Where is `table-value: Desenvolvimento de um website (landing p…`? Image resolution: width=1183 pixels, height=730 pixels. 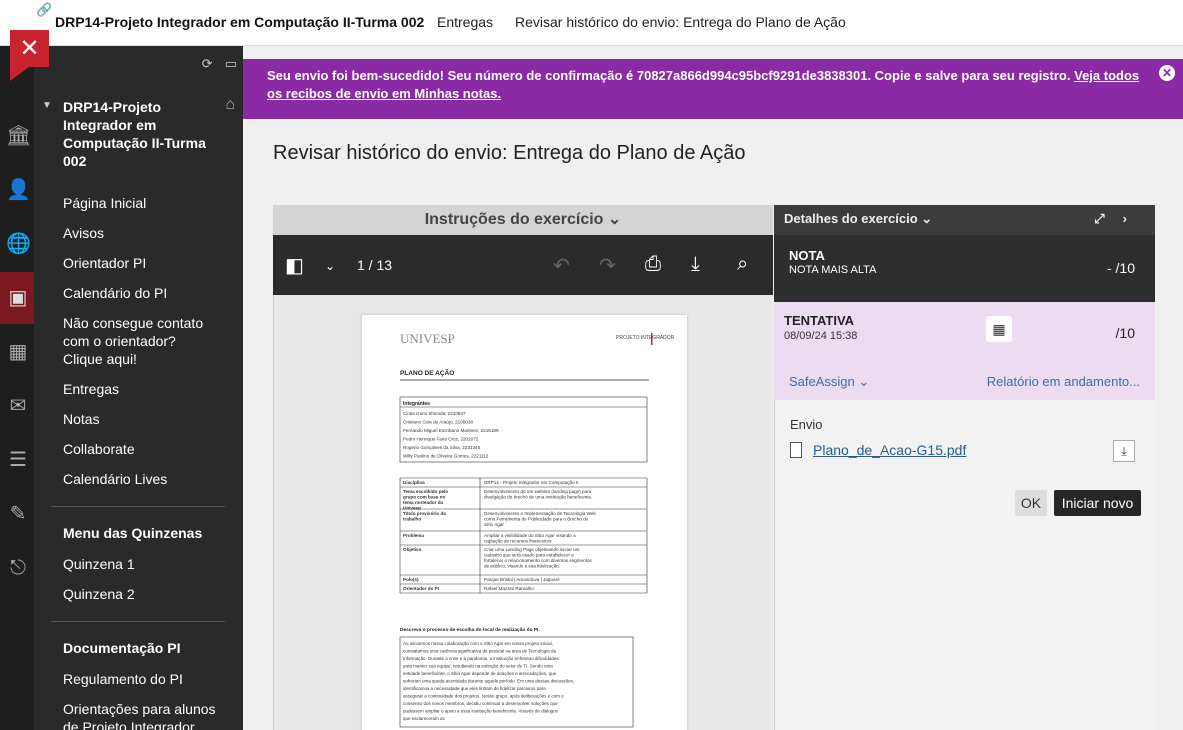 table-value: Desenvolvimento de um website (landing p… is located at coordinates (538, 491).